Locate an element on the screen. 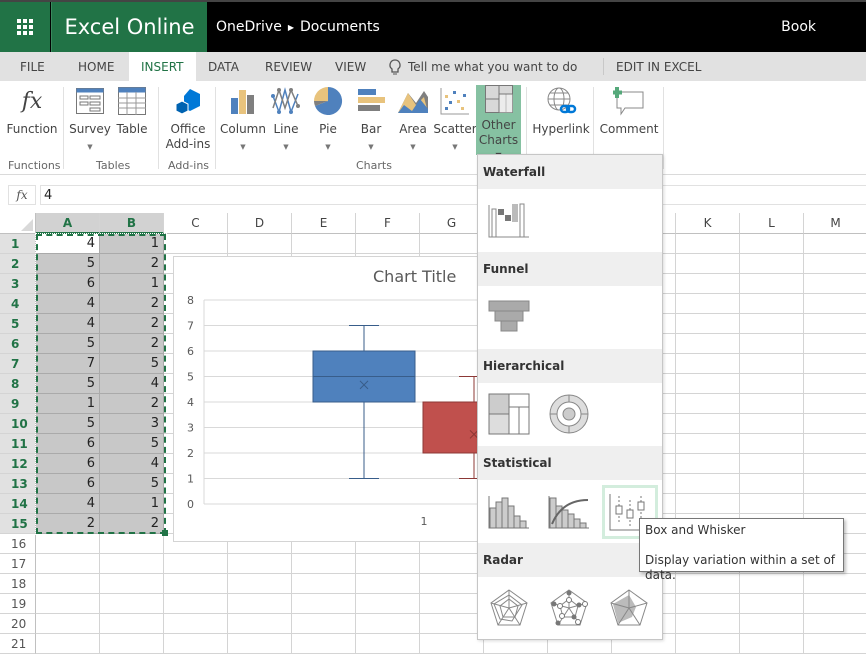 The image size is (866, 660). cell-a4: 4 is located at coordinates (68, 304).